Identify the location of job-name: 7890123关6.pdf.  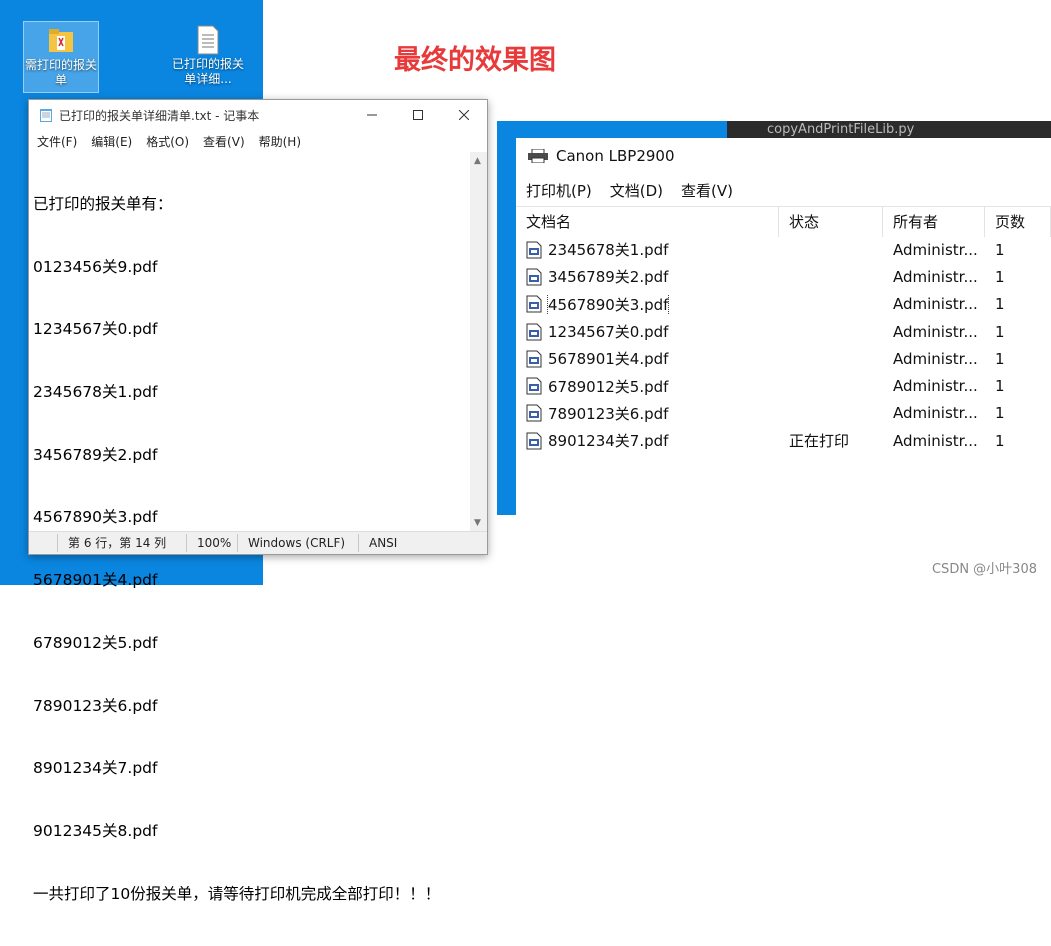
(608, 413).